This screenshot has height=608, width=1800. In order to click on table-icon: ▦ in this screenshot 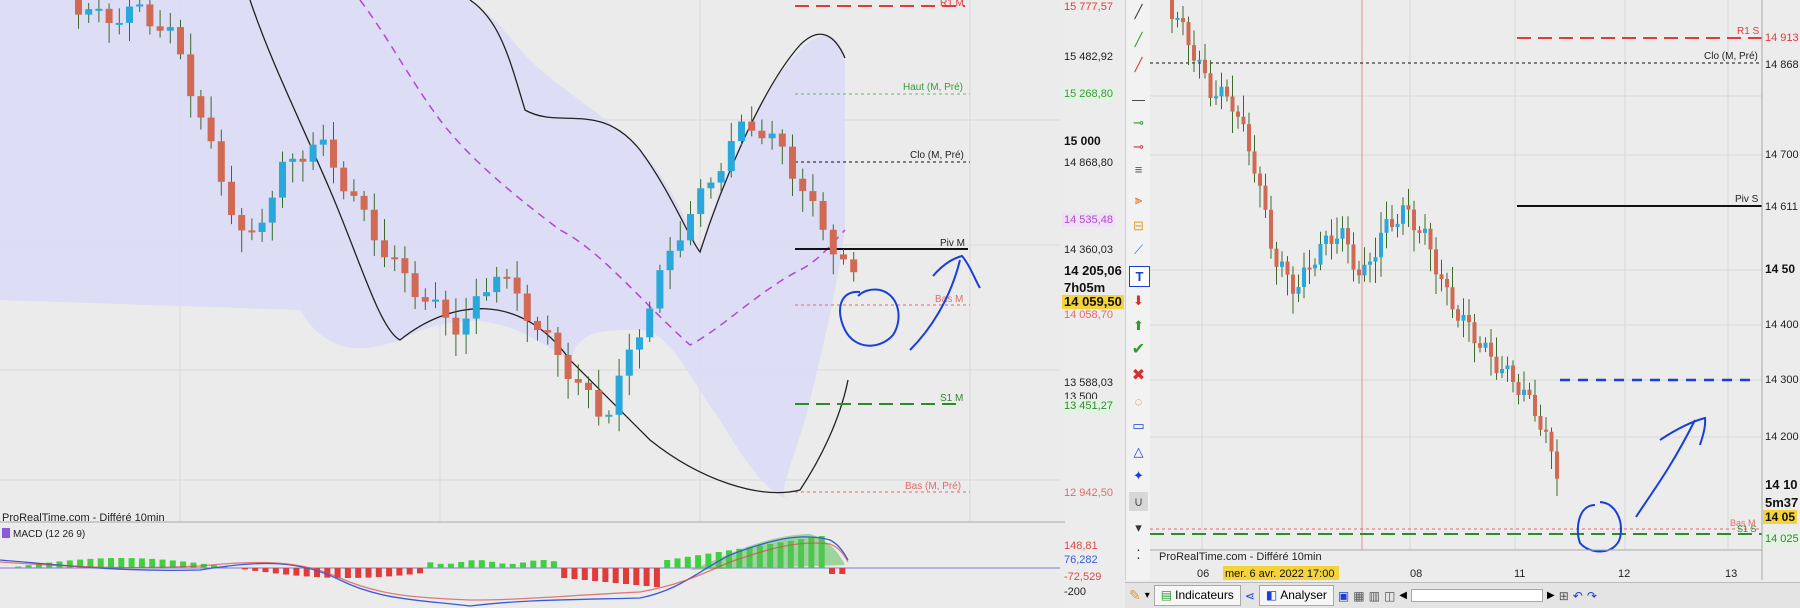, I will do `click(1358, 595)`.